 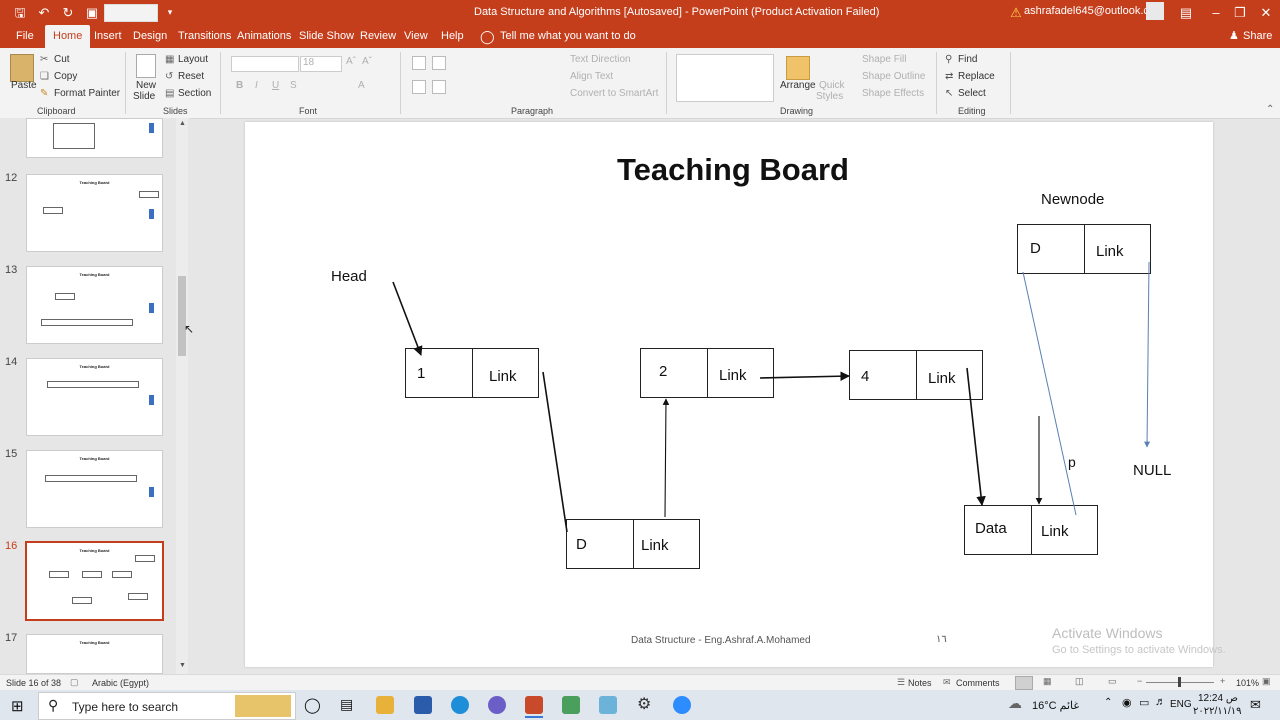 I want to click on taskbar-search: ⚲ Type here to search, so click(x=167, y=706).